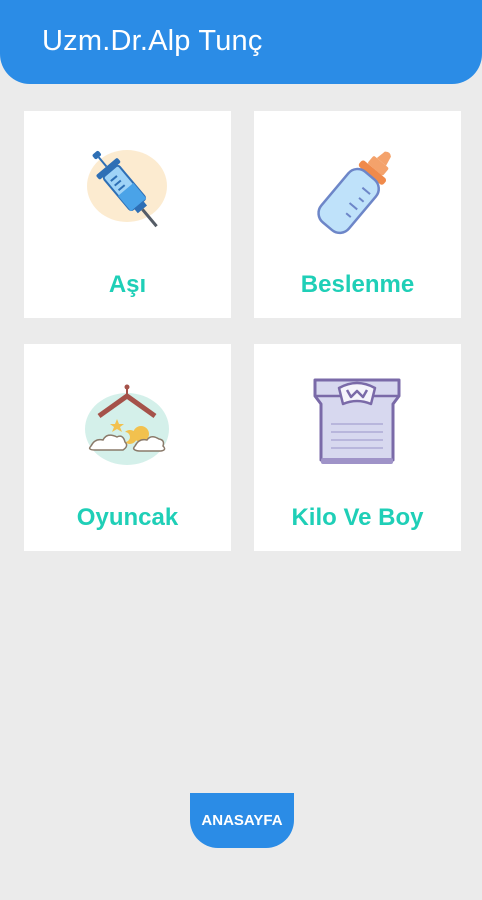 Image resolution: width=482 pixels, height=900 pixels. I want to click on syringe-icon, so click(127, 191).